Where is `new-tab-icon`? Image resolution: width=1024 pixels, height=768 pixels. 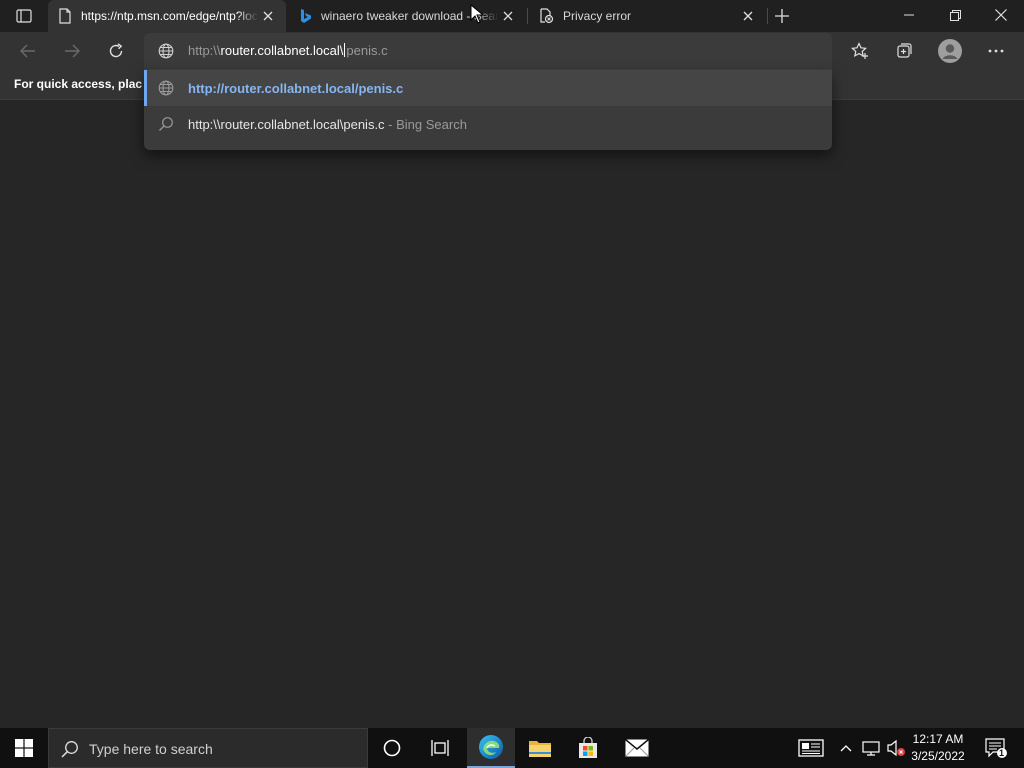
new-tab-icon is located at coordinates (782, 16).